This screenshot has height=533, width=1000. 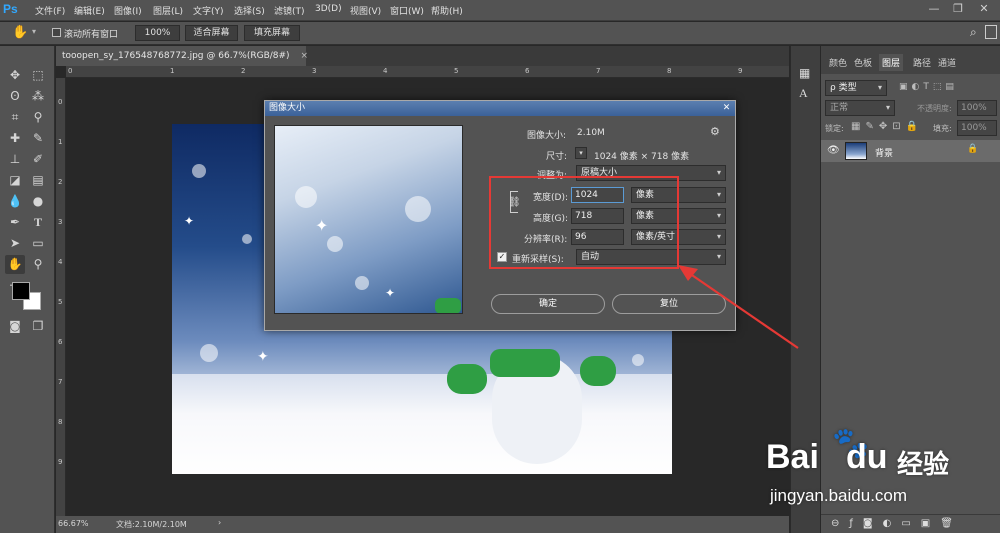 What do you see at coordinates (38, 159) in the screenshot?
I see `history-brush-tool-icon: ✐` at bounding box center [38, 159].